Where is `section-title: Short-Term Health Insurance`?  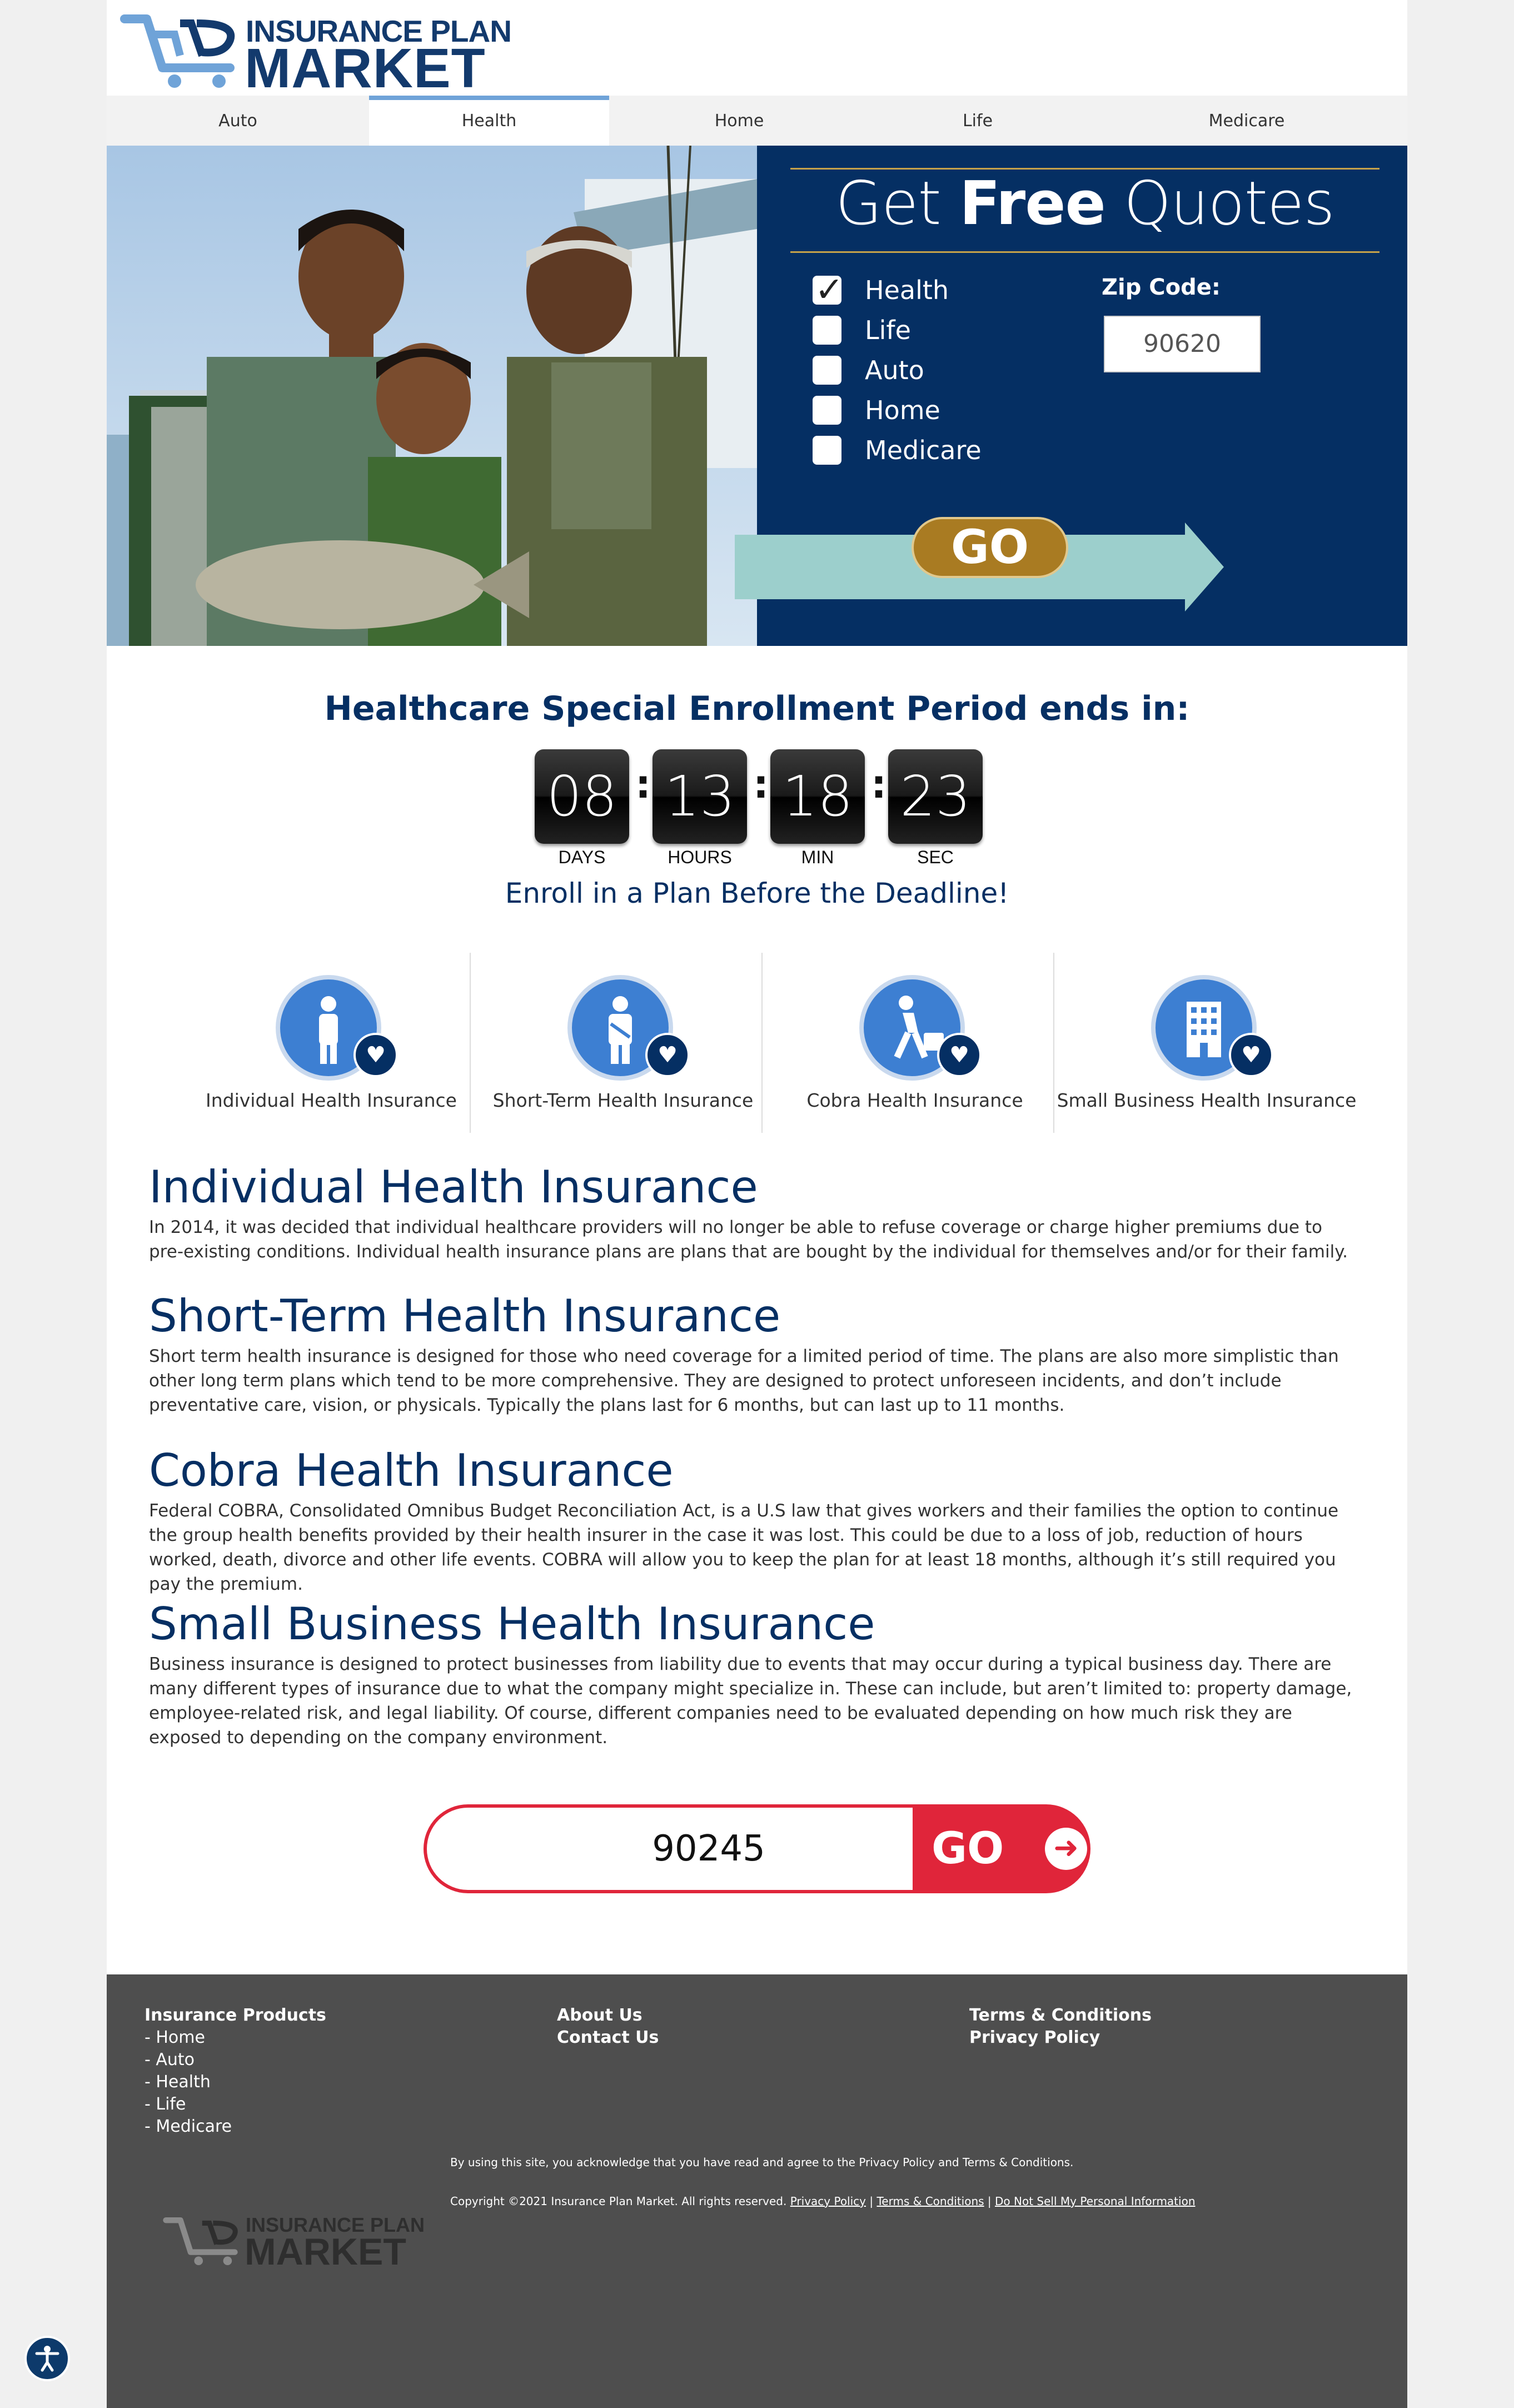
section-title: Short-Term Health Insurance is located at coordinates (465, 1316).